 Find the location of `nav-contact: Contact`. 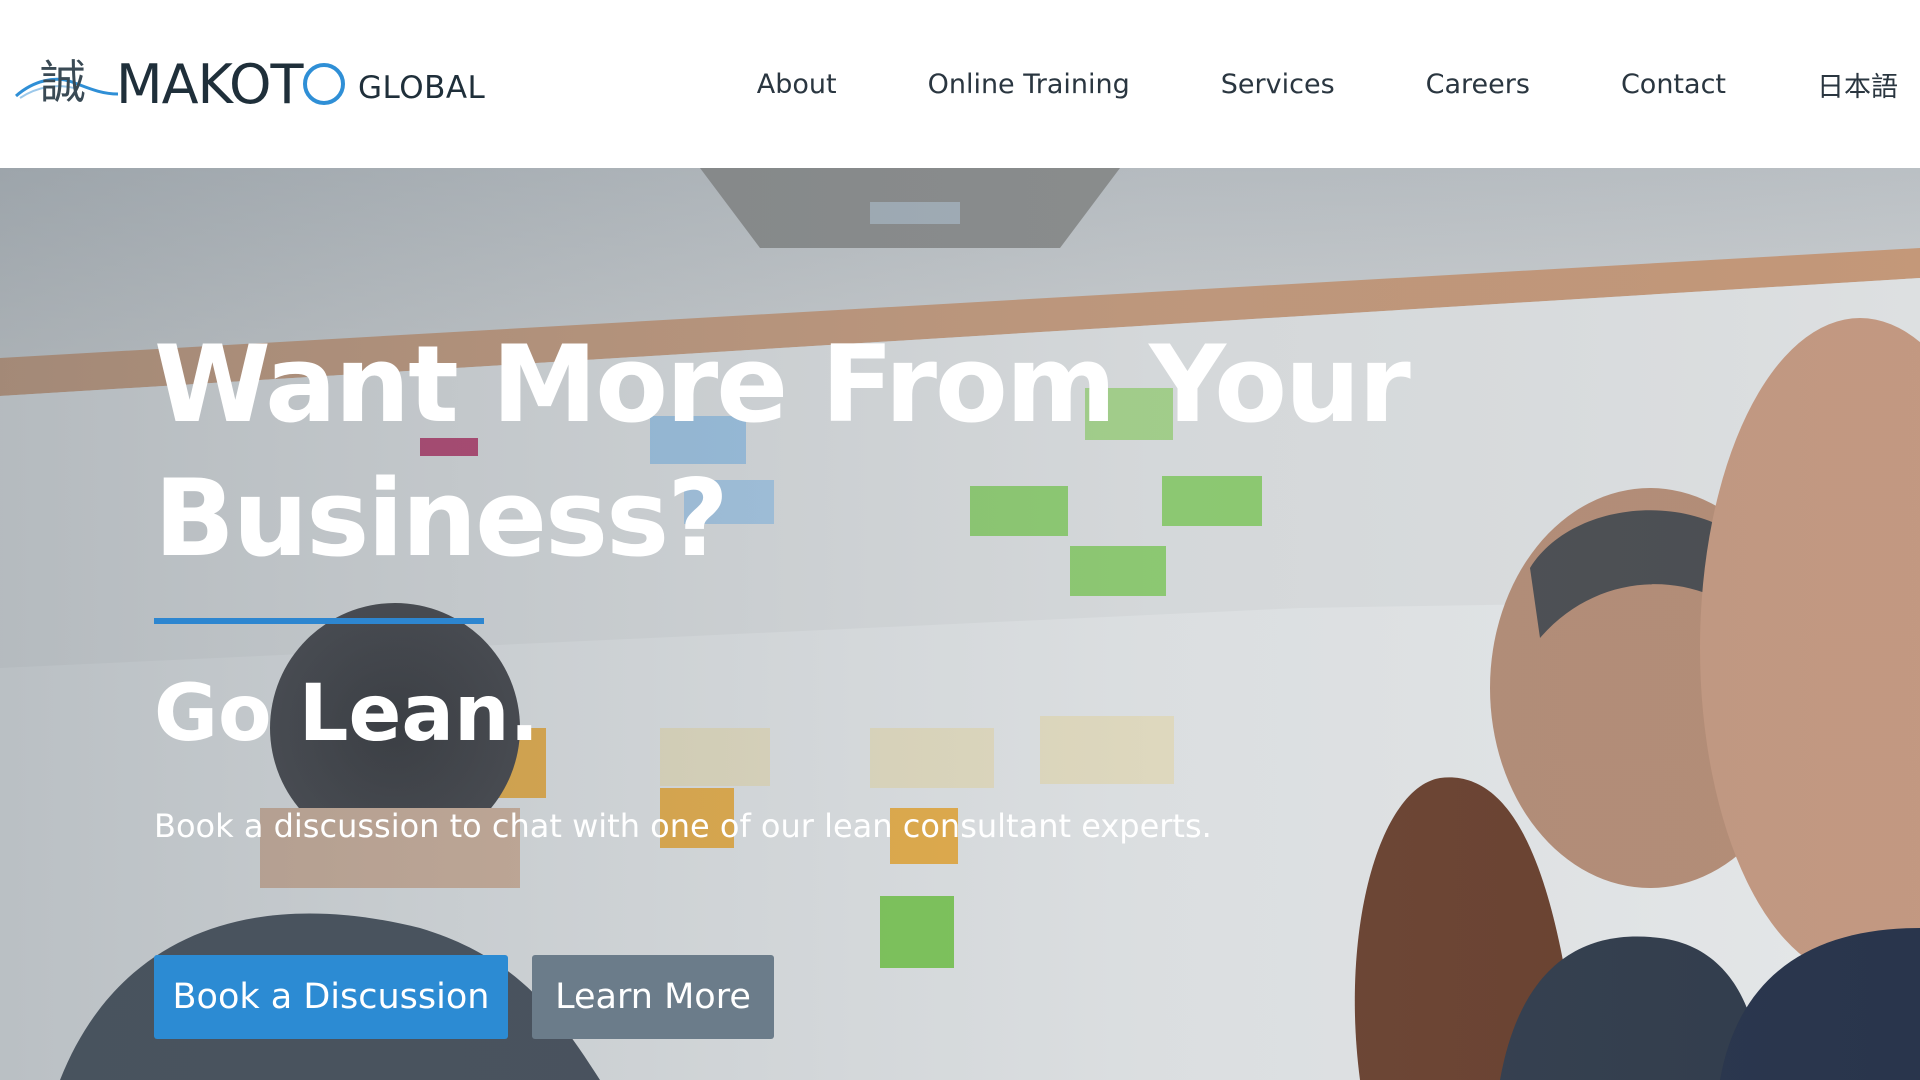

nav-contact: Contact is located at coordinates (1673, 84).